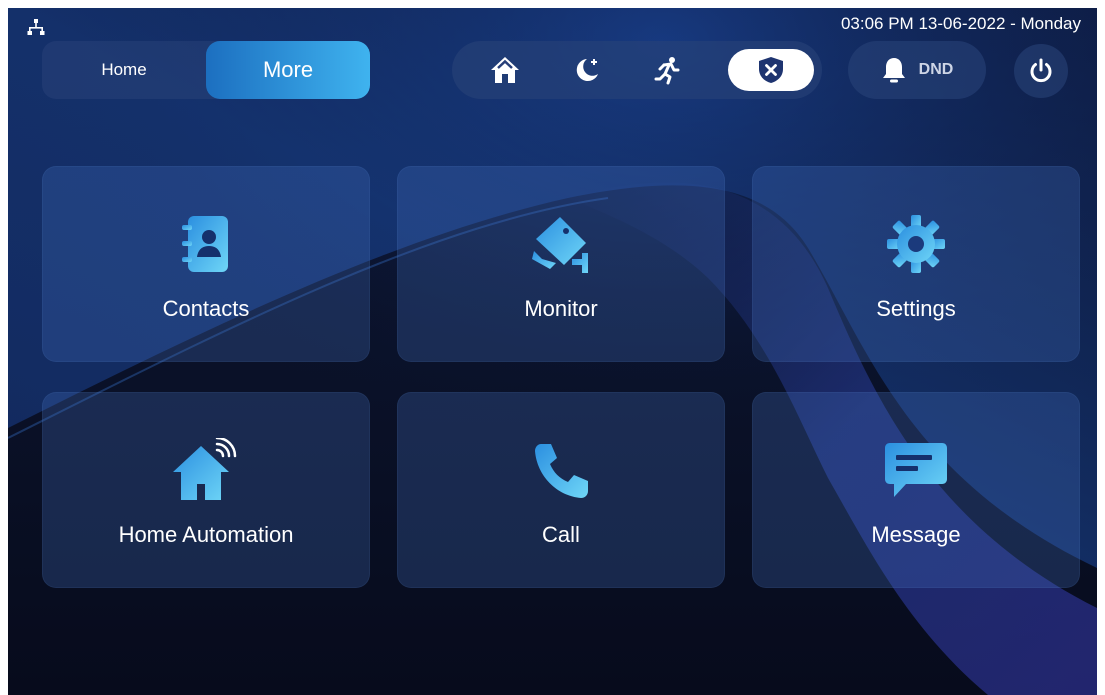  I want to click on message-tile: Message, so click(916, 490).